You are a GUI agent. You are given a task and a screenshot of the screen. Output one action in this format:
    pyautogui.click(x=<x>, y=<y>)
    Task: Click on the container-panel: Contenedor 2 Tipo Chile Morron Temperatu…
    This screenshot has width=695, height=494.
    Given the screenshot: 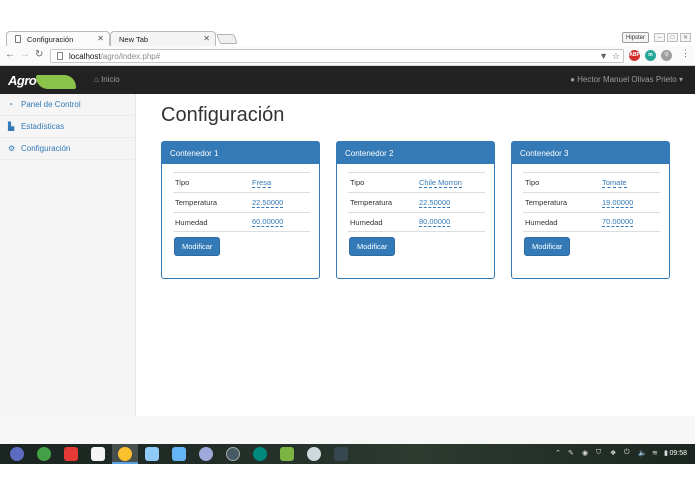 What is the action you would take?
    pyautogui.click(x=415, y=210)
    